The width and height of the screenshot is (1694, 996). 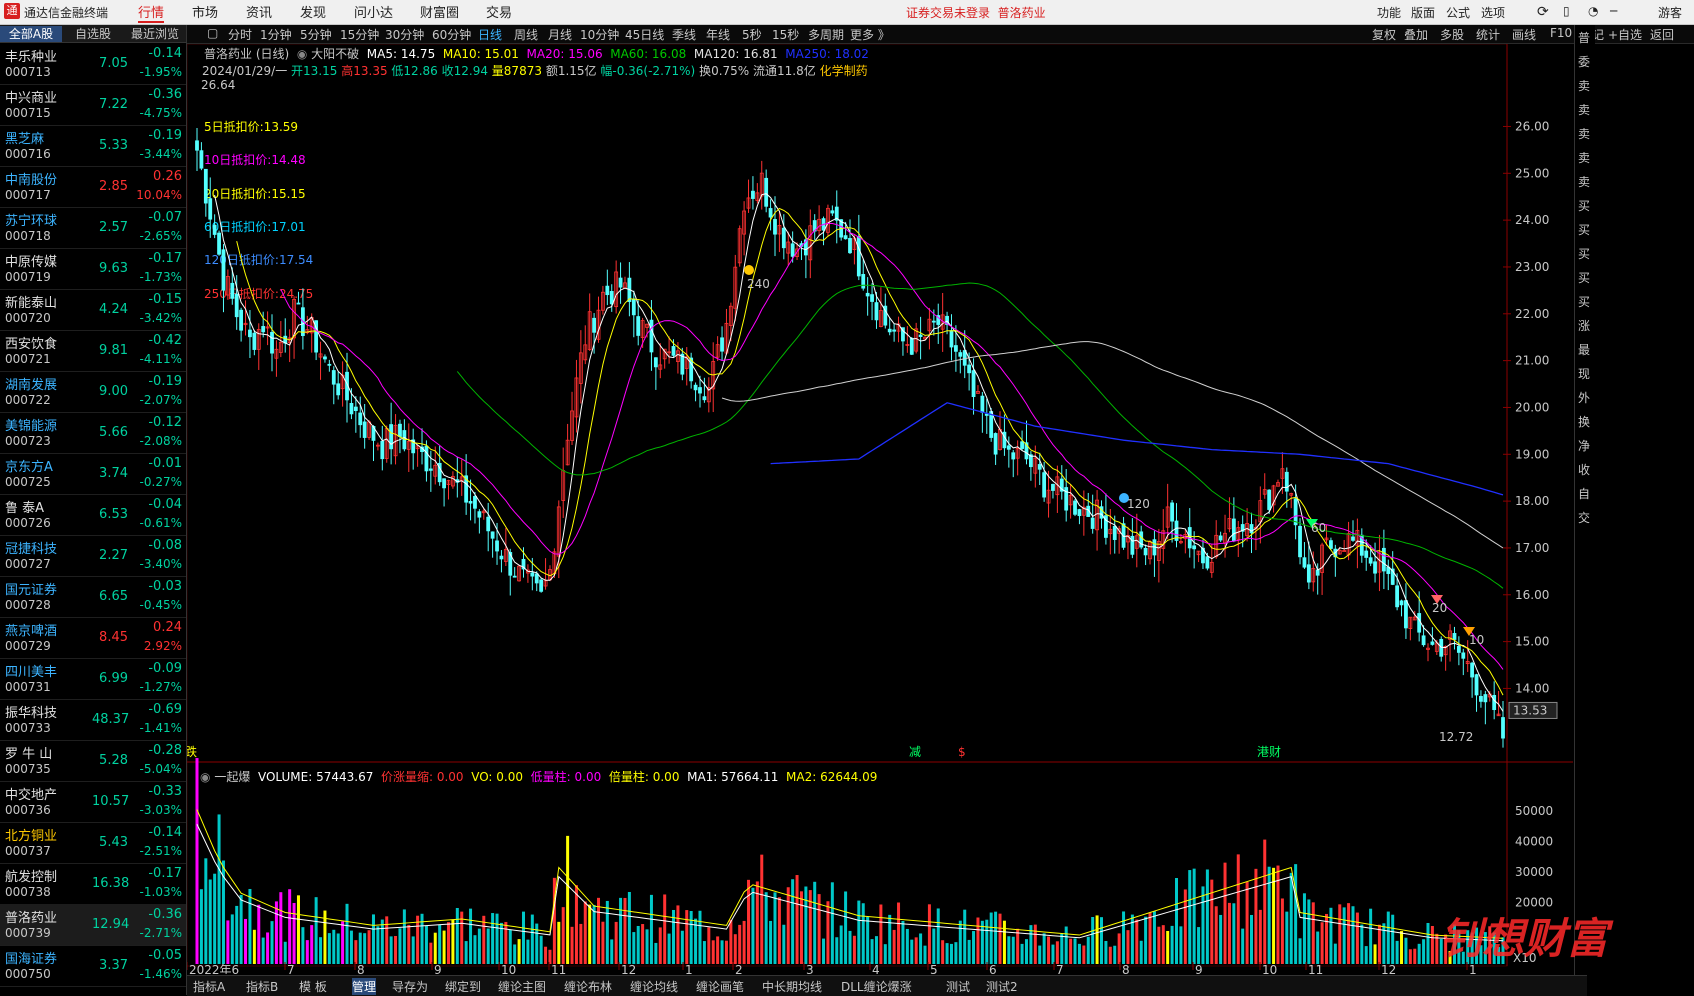 I want to click on menu-ask: 问小达, so click(x=373, y=11).